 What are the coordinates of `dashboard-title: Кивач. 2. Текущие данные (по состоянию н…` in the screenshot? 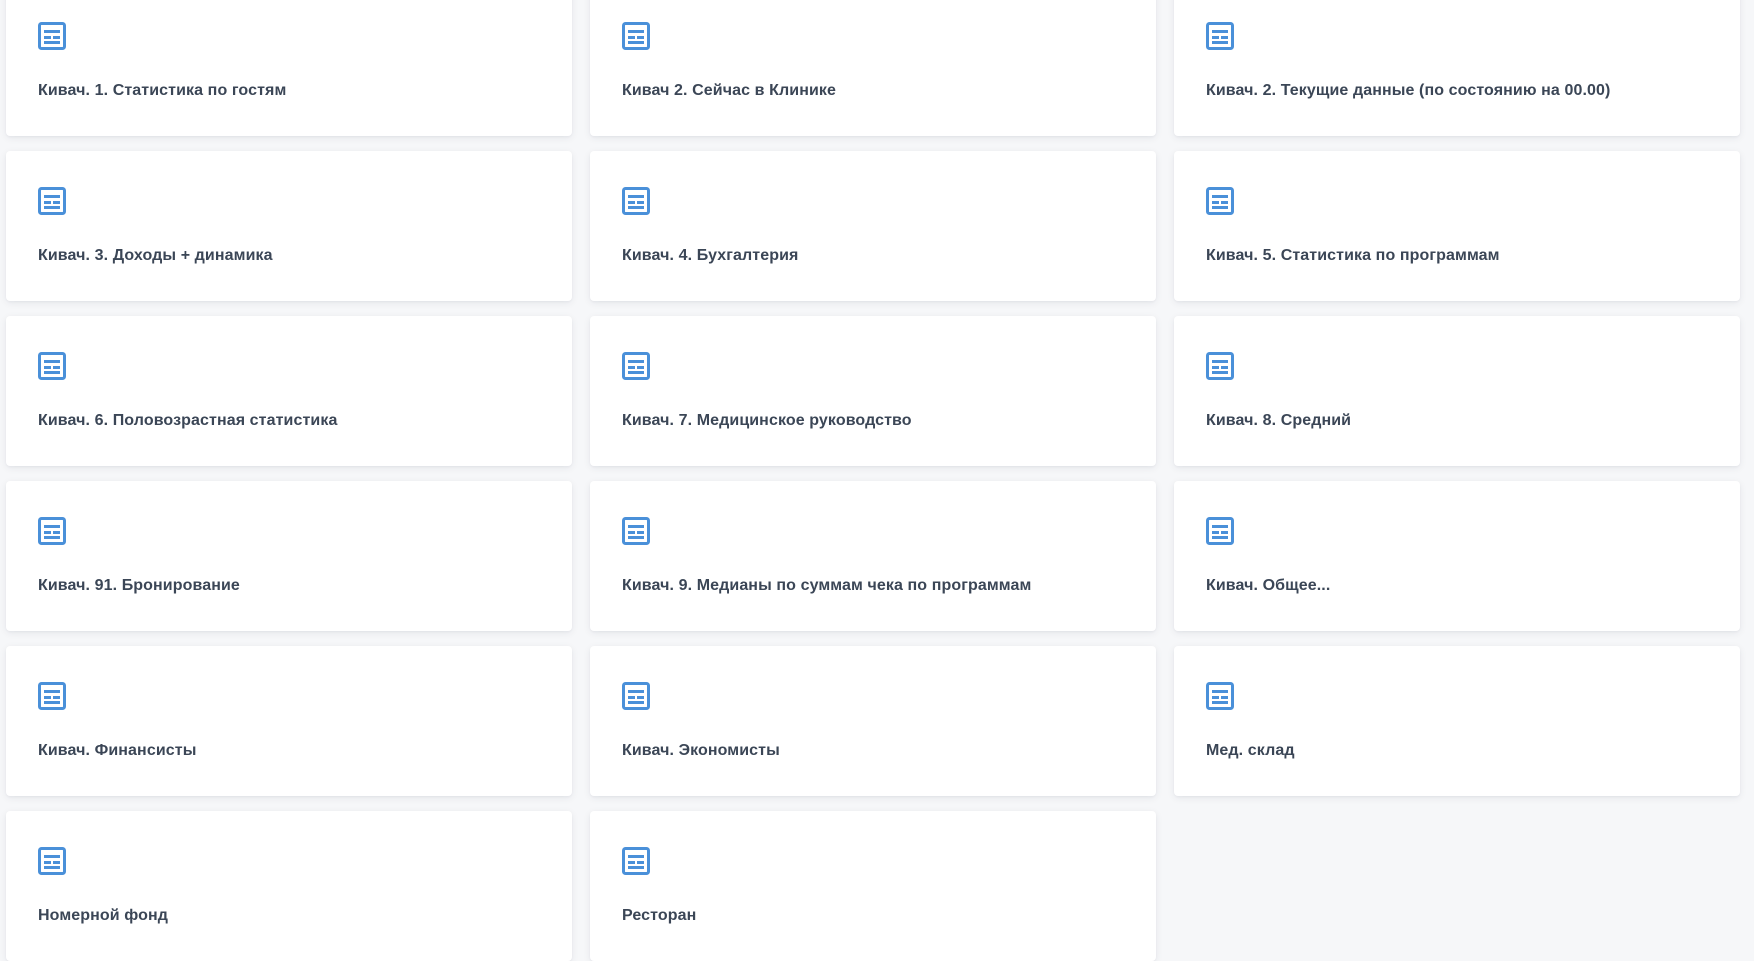 It's located at (1463, 91).